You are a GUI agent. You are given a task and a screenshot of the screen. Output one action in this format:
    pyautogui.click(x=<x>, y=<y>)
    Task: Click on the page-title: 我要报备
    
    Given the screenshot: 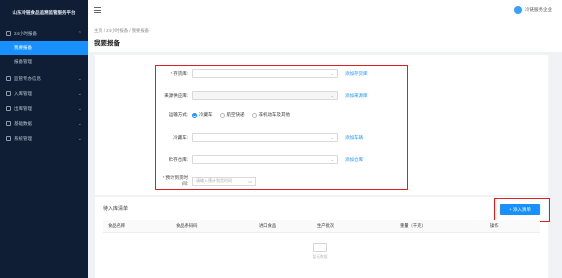 What is the action you would take?
    pyautogui.click(x=107, y=43)
    